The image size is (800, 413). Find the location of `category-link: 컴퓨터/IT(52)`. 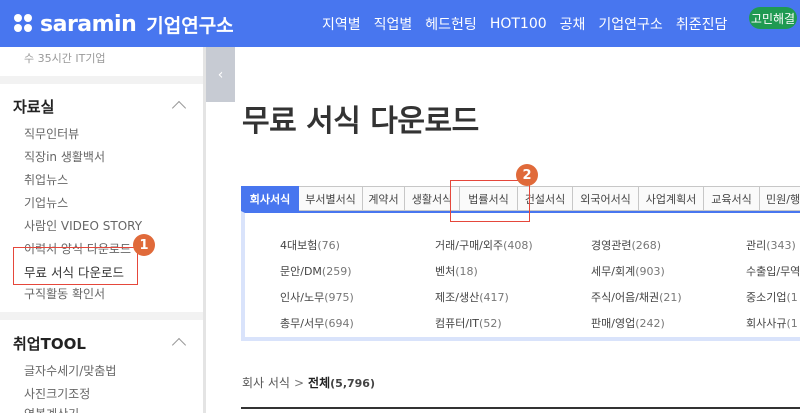

category-link: 컴퓨터/IT(52) is located at coordinates (468, 323).